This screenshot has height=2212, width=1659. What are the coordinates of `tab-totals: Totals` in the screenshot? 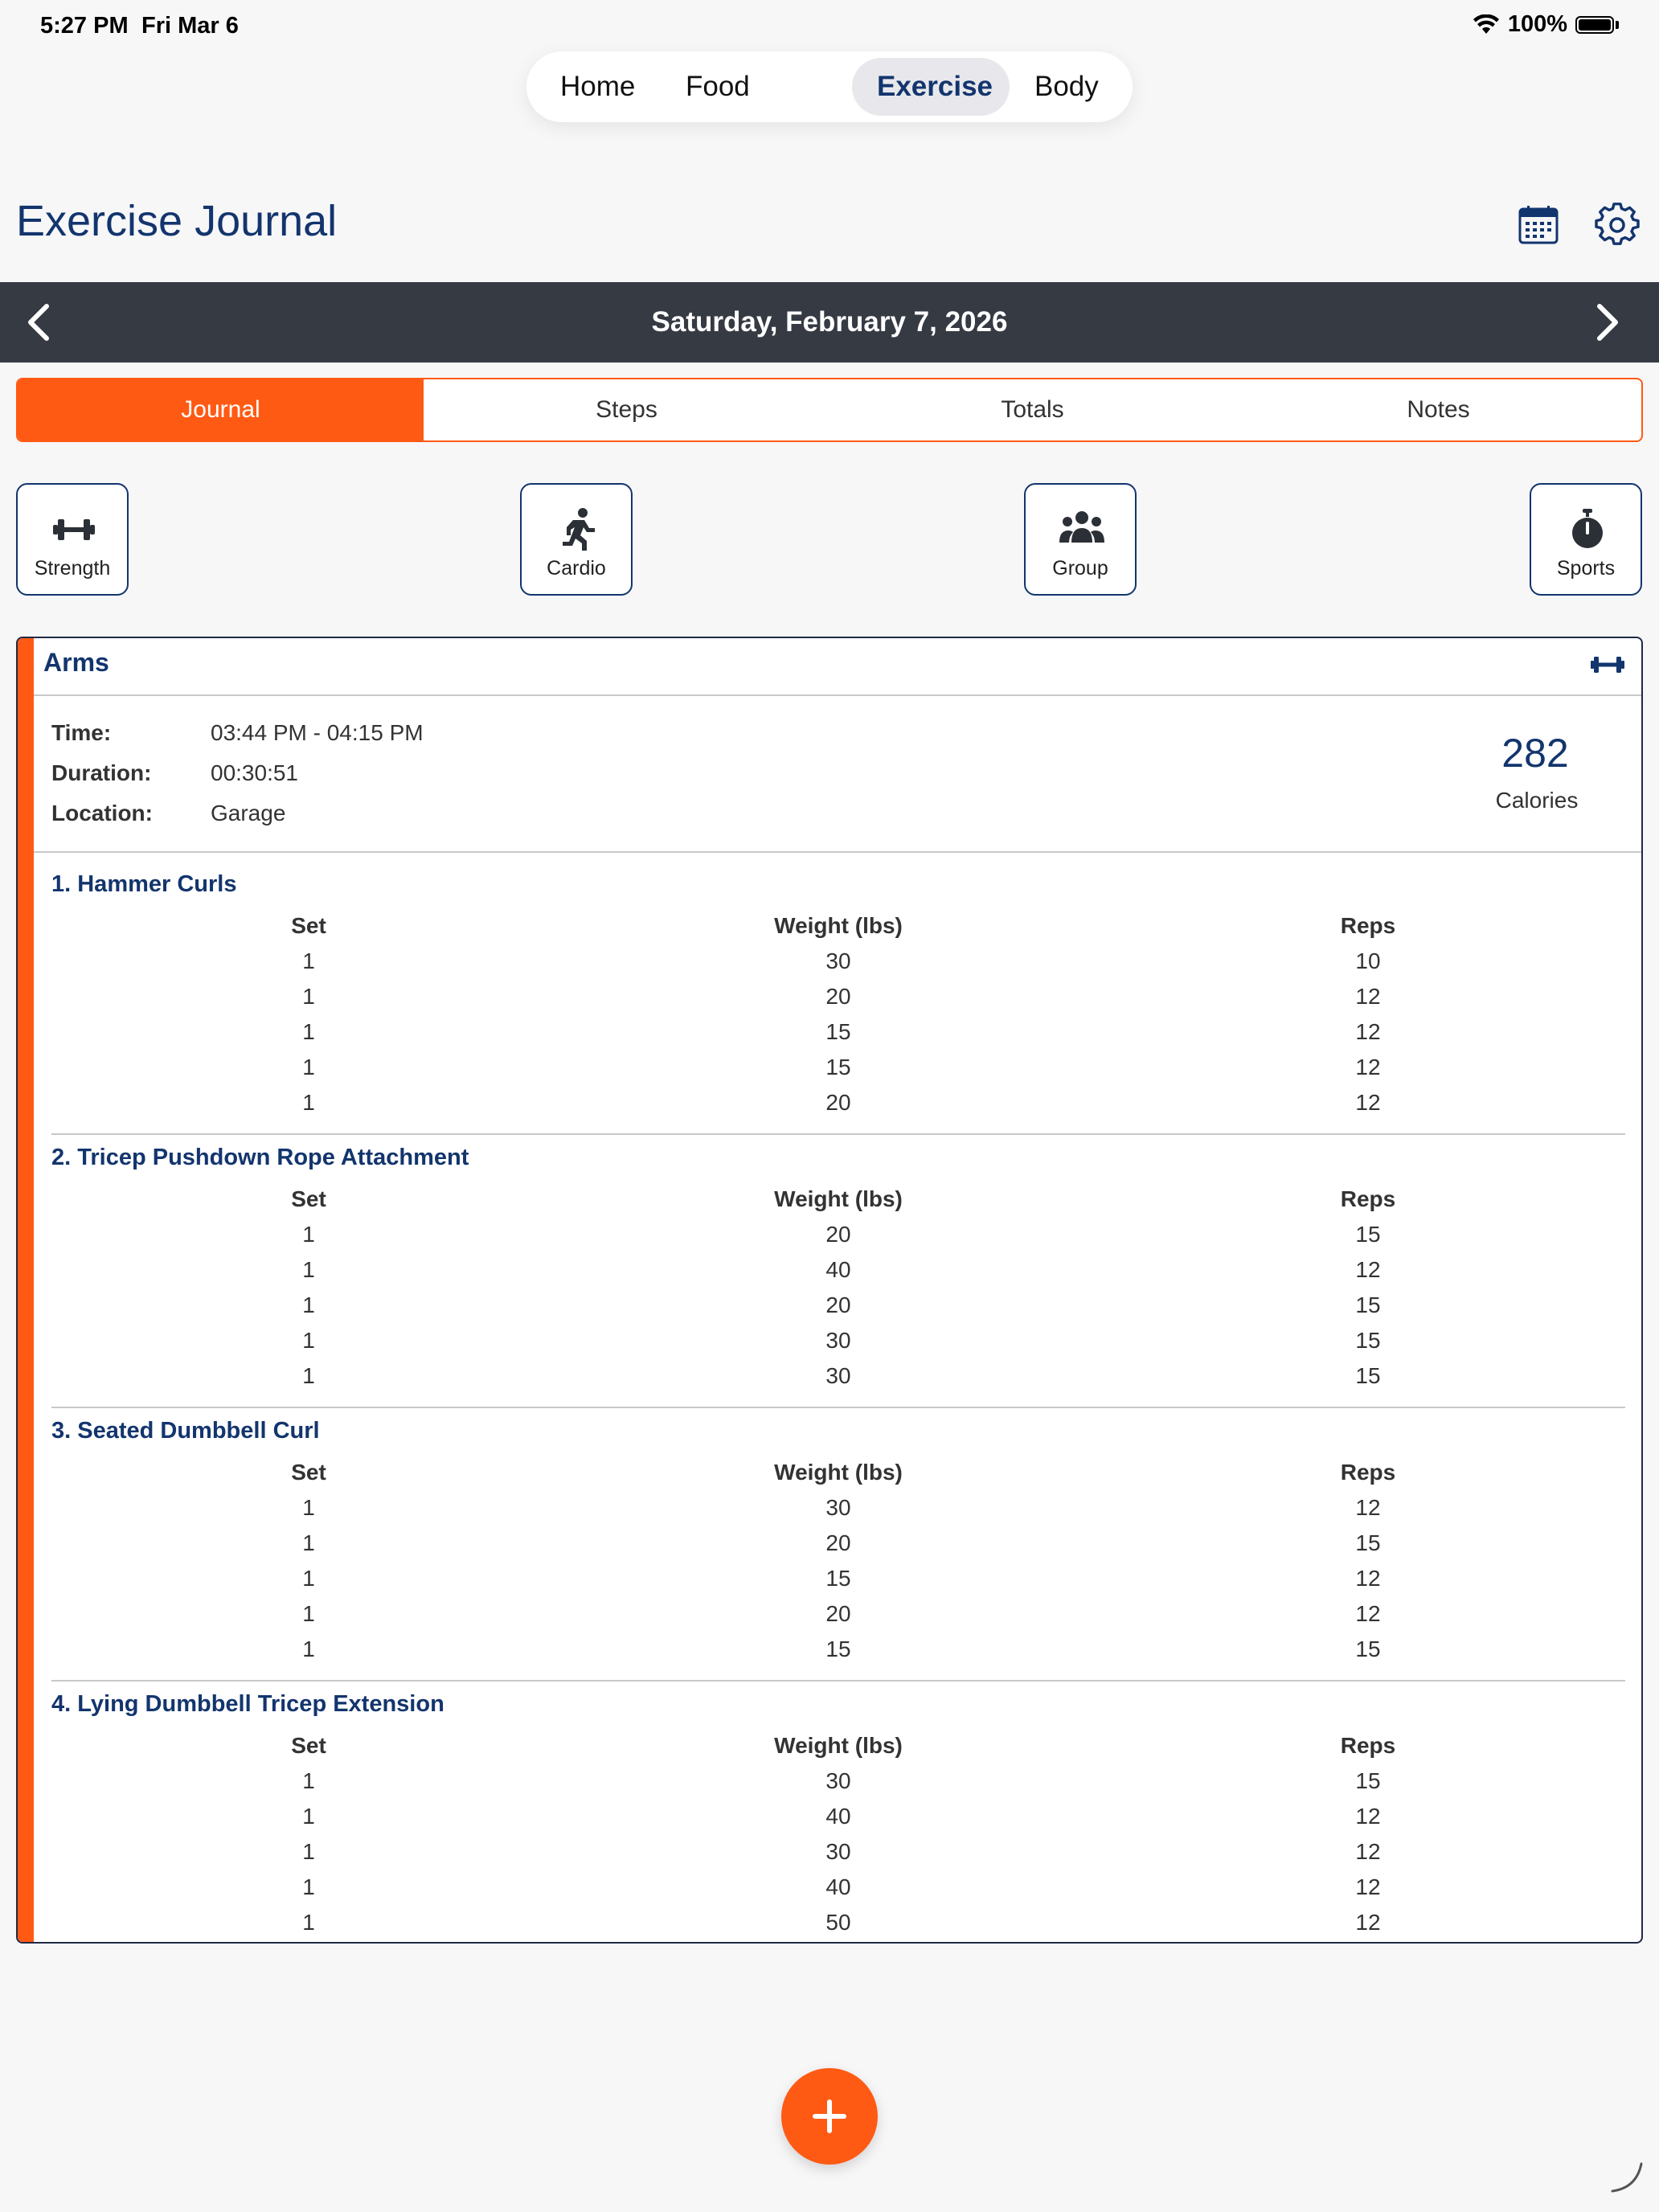 It's located at (1032, 409).